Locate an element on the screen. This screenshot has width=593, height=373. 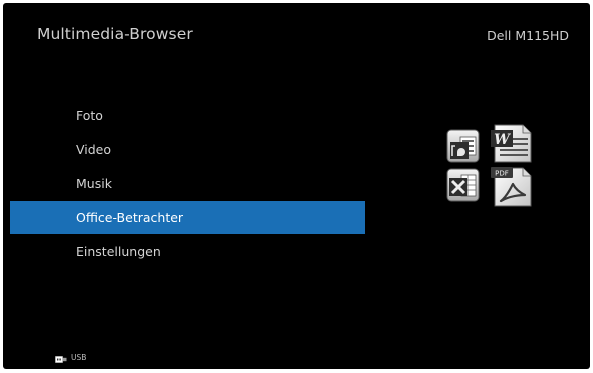
menu-item-label: Video is located at coordinates (94, 149).